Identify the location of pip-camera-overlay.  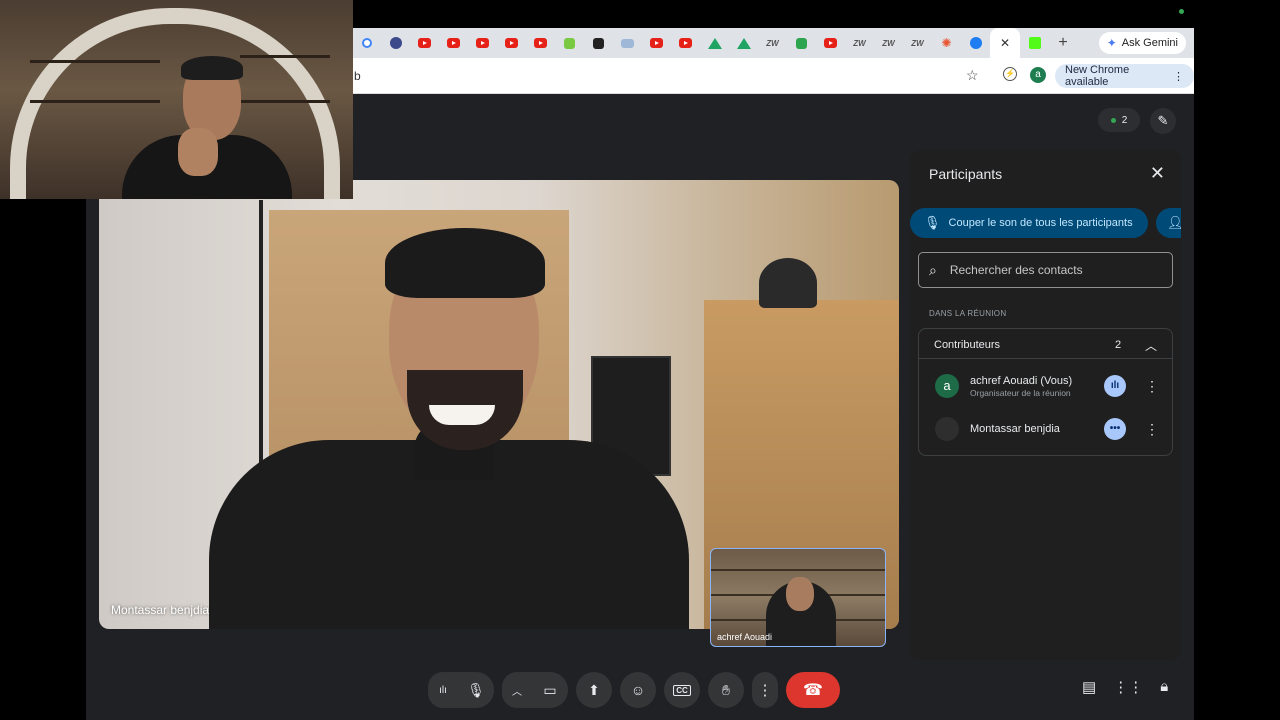
(176, 99).